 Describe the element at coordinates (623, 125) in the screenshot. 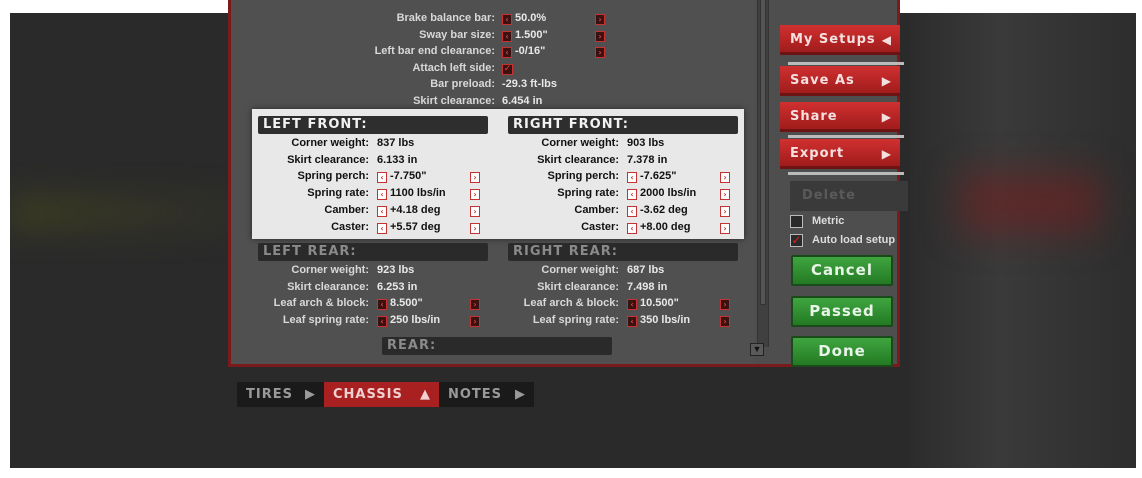

I see `right-front-header: RIGHT FRONT:` at that location.